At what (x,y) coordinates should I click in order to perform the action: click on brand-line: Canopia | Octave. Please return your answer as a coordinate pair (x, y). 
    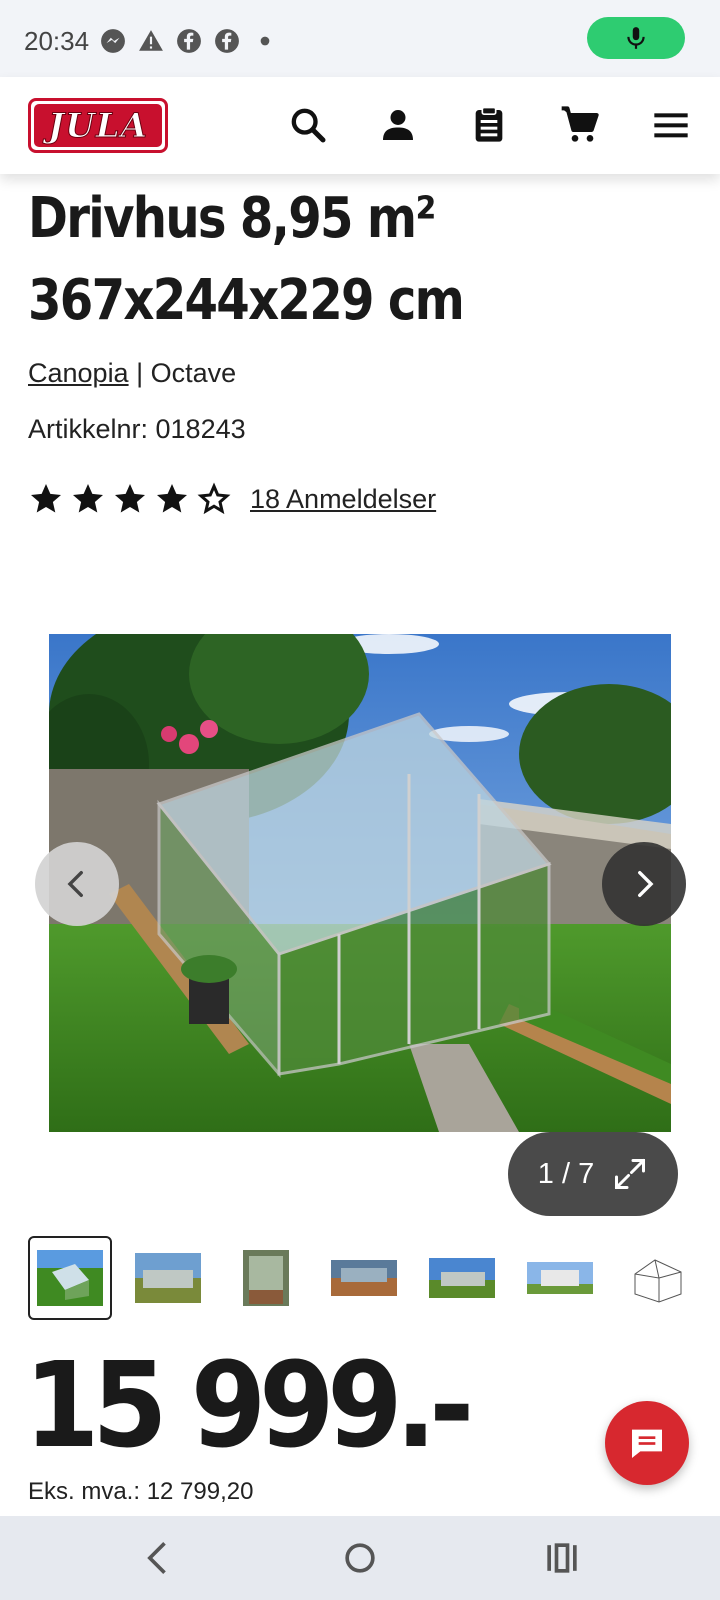
    Looking at the image, I should click on (132, 373).